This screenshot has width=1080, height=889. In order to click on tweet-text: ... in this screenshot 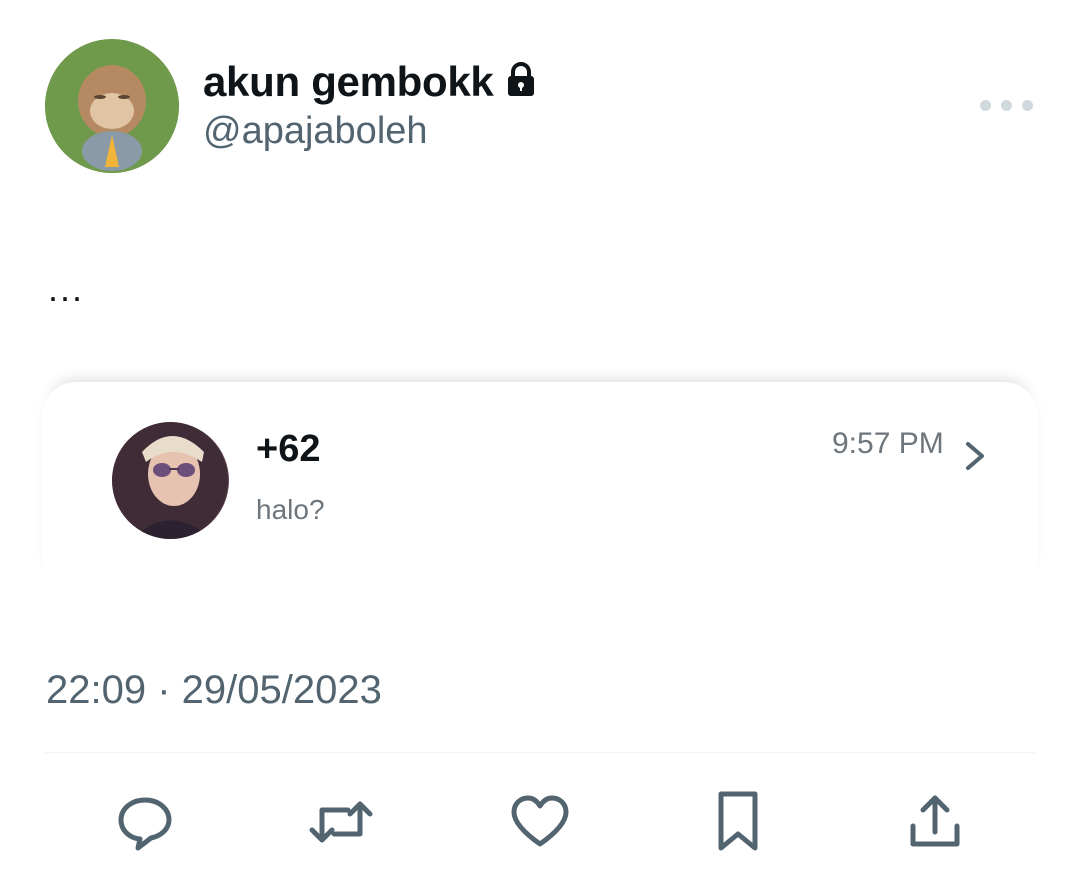, I will do `click(66, 288)`.